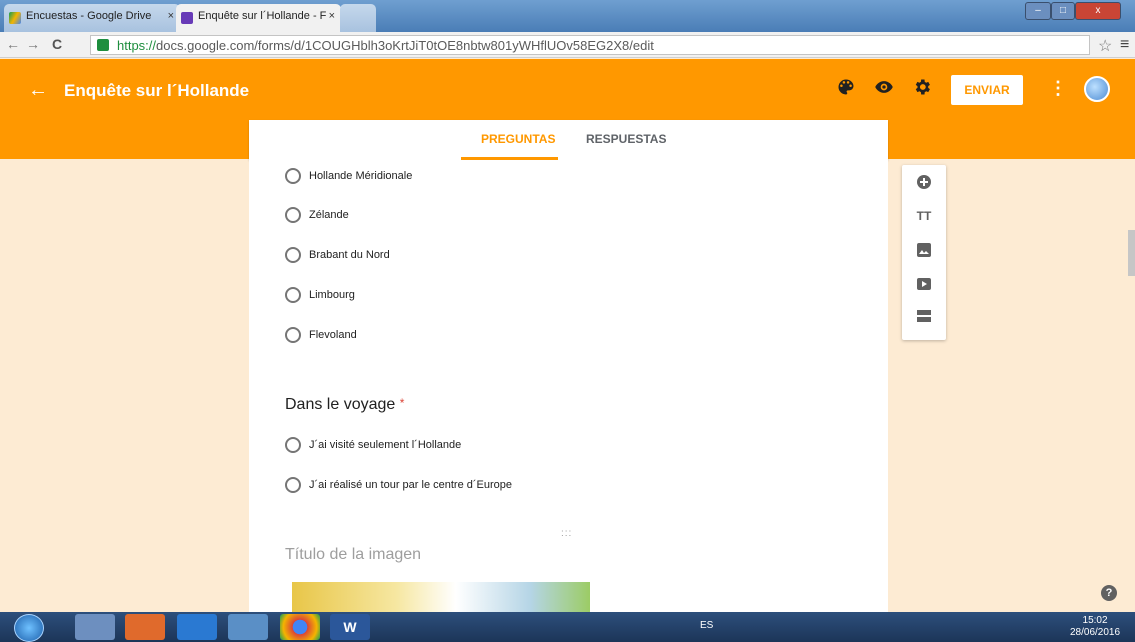 This screenshot has height=642, width=1135. I want to click on avatar, so click(1097, 89).